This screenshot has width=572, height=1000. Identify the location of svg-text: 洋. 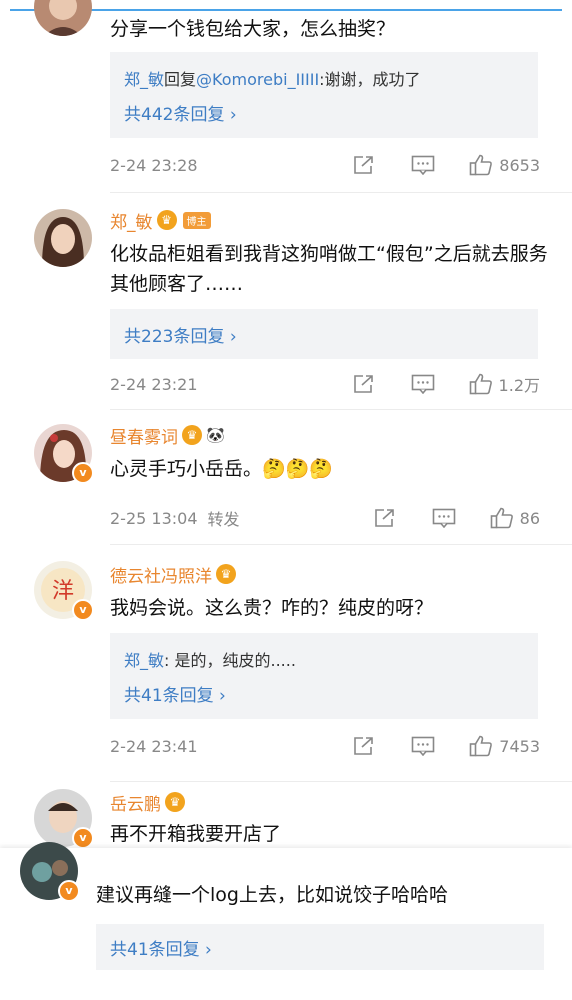
(63, 591).